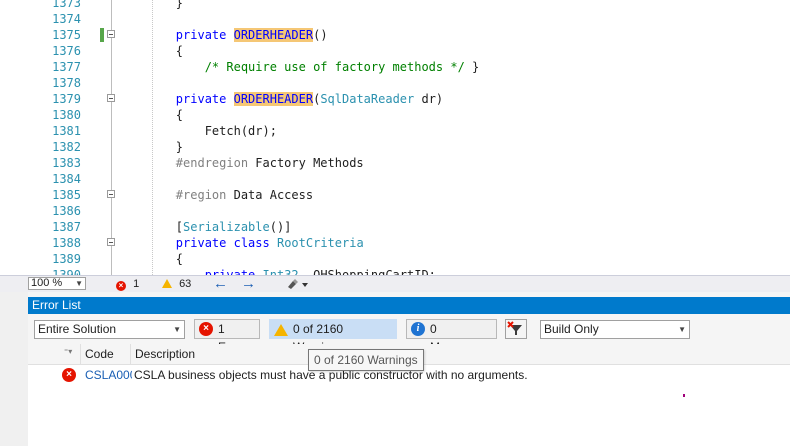 The height and width of the screenshot is (446, 790). I want to click on build-filter-value: Build Only, so click(571, 329).